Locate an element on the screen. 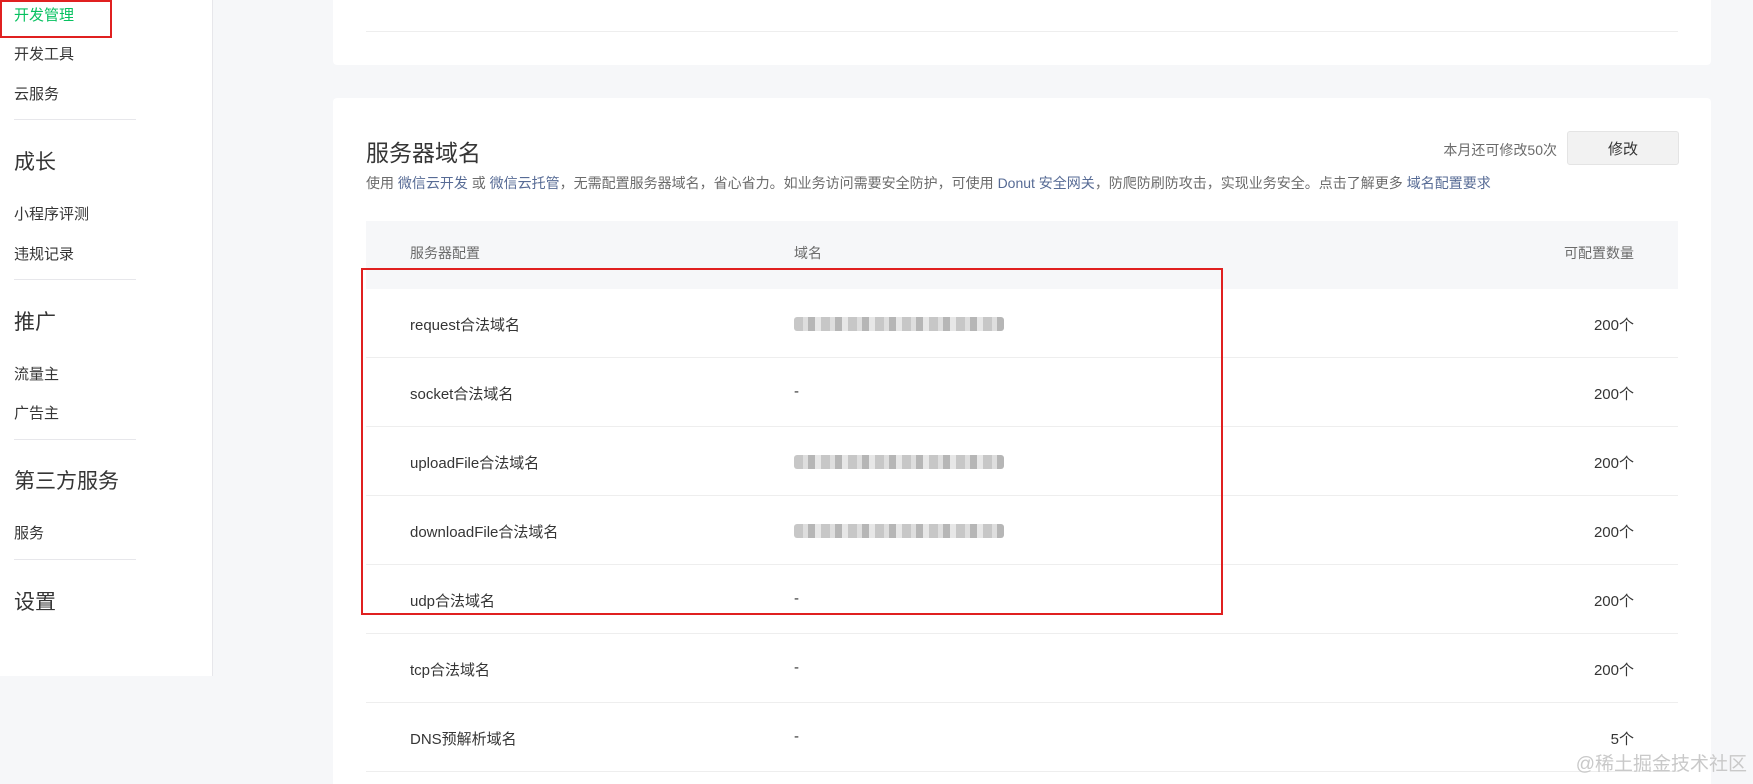  sidebar-group-third-party: 第三方服务 is located at coordinates (66, 480).